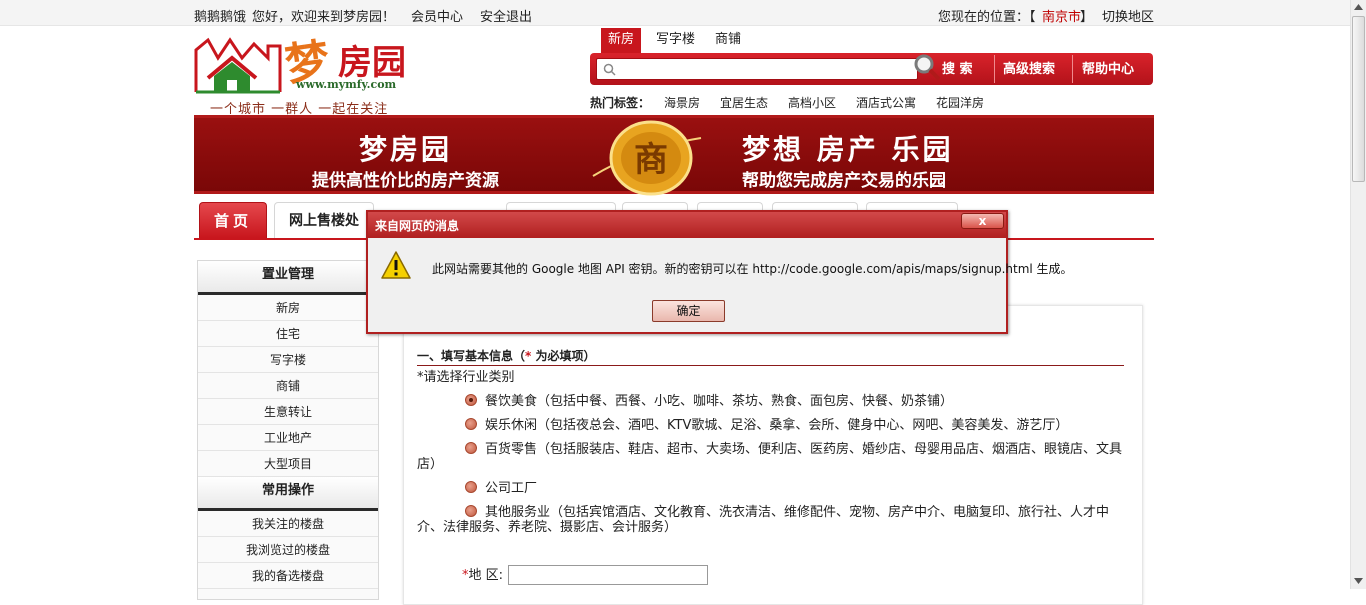 This screenshot has height=605, width=1366. What do you see at coordinates (288, 576) in the screenshot?
I see `sidebar-item-shortlist: 我的备选楼盘` at bounding box center [288, 576].